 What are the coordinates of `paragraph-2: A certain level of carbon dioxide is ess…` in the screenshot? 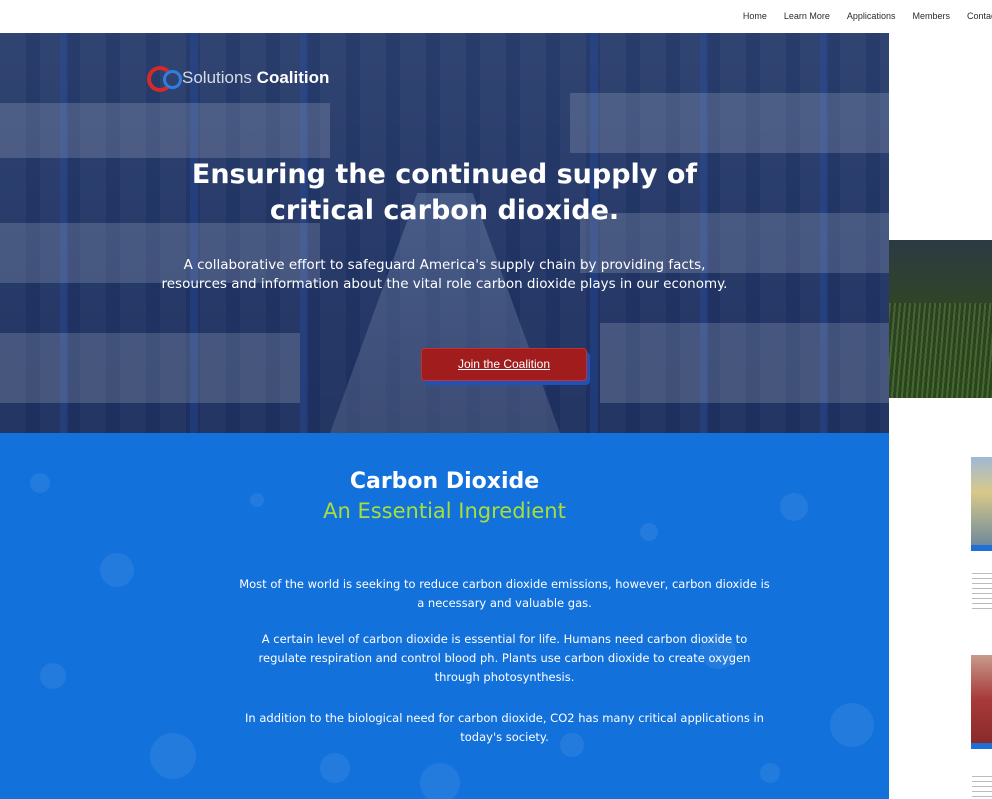 It's located at (504, 658).